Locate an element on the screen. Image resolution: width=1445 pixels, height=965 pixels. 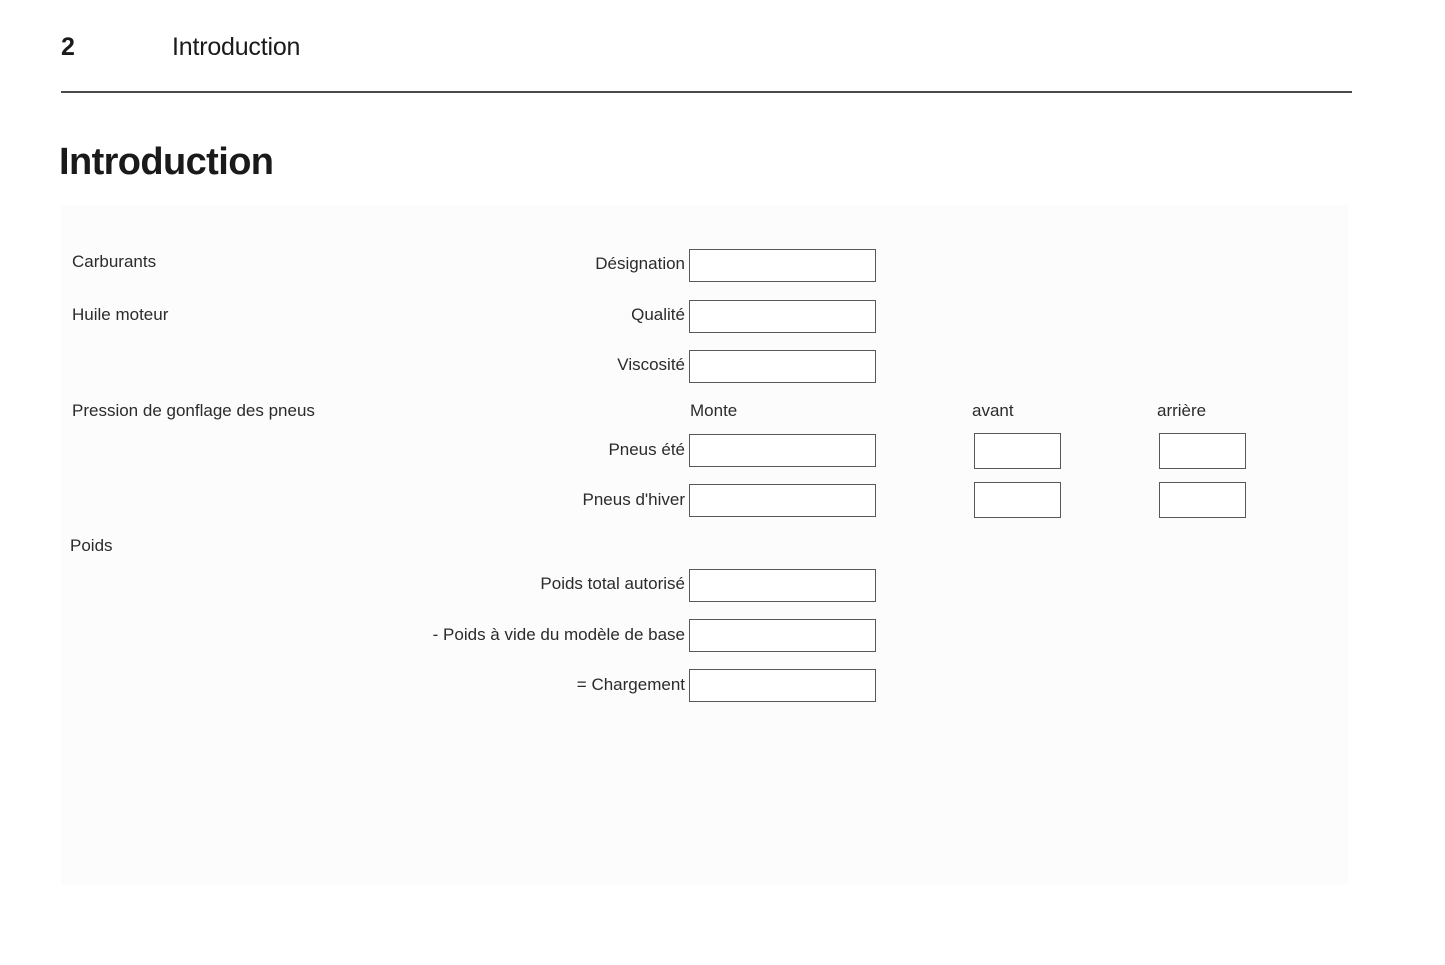
column-header-monte: Monte is located at coordinates (714, 410).